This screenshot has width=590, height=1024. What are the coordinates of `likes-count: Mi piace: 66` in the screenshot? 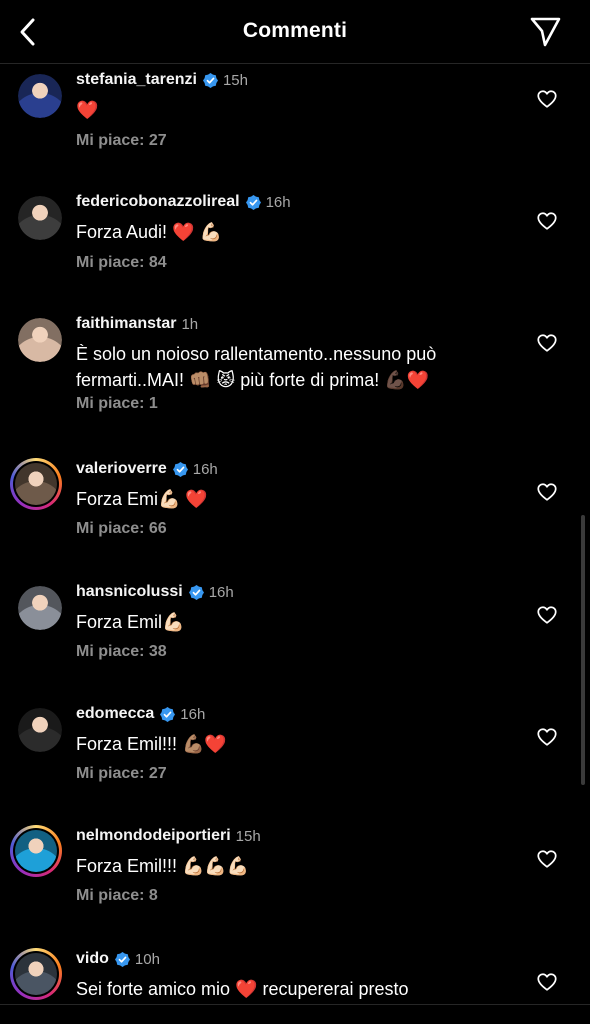 It's located at (121, 529).